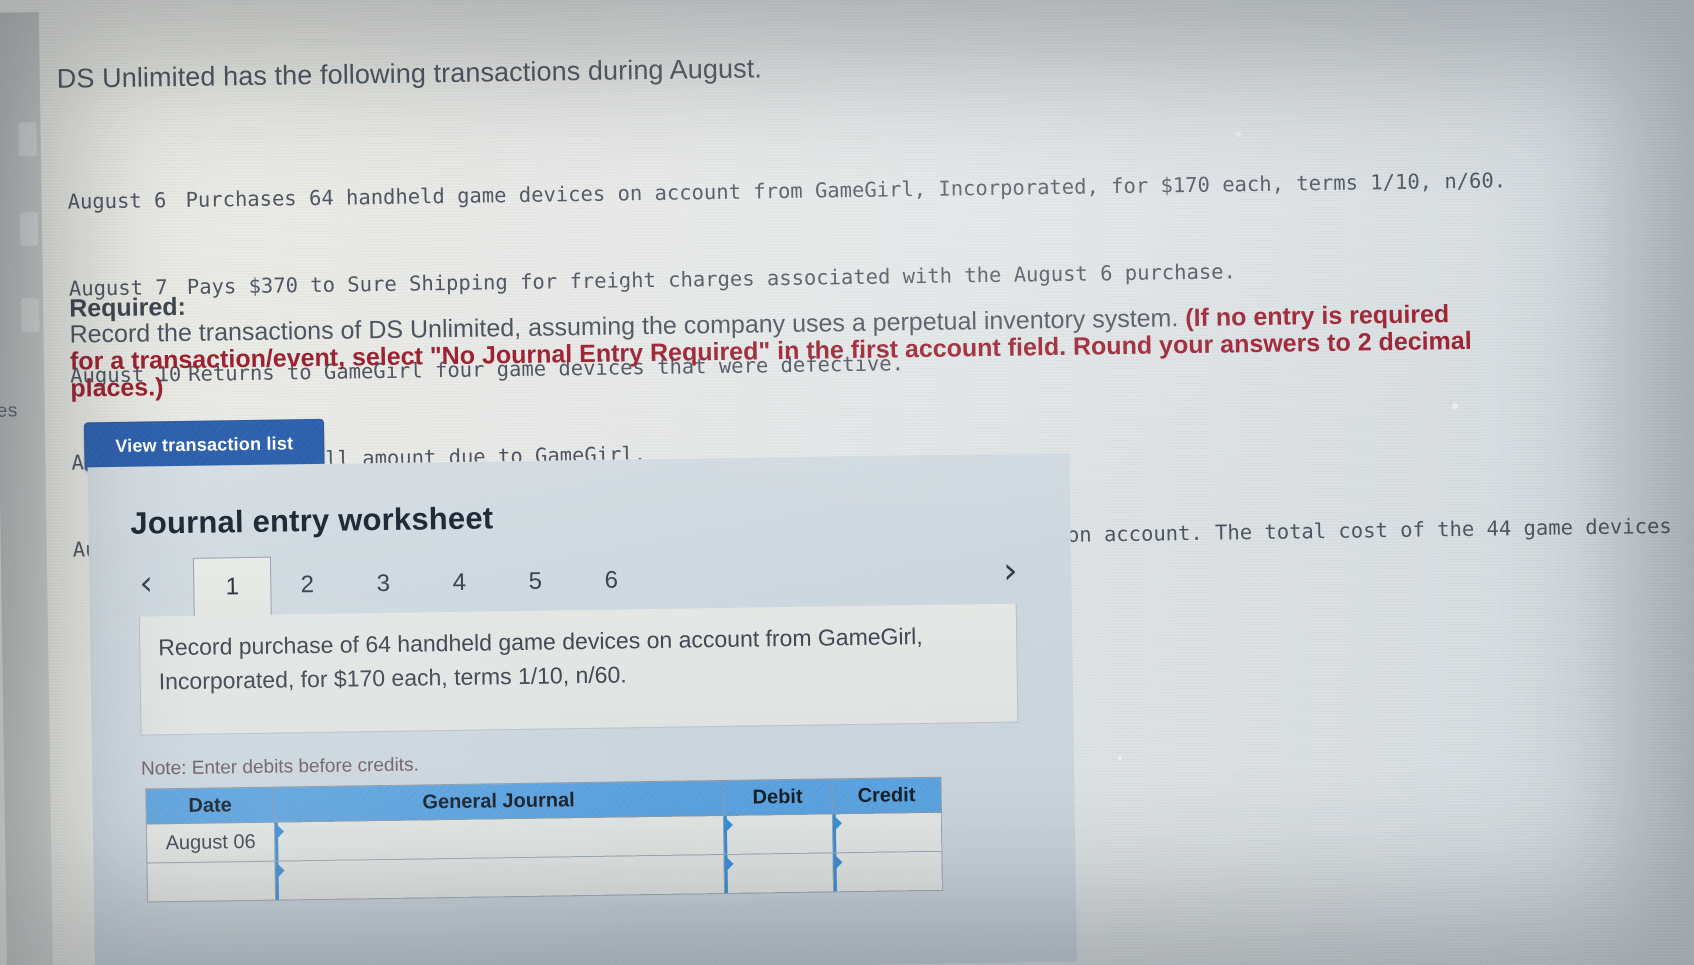 This screenshot has height=965, width=1694. What do you see at coordinates (611, 580) in the screenshot?
I see `tab-6: 6` at bounding box center [611, 580].